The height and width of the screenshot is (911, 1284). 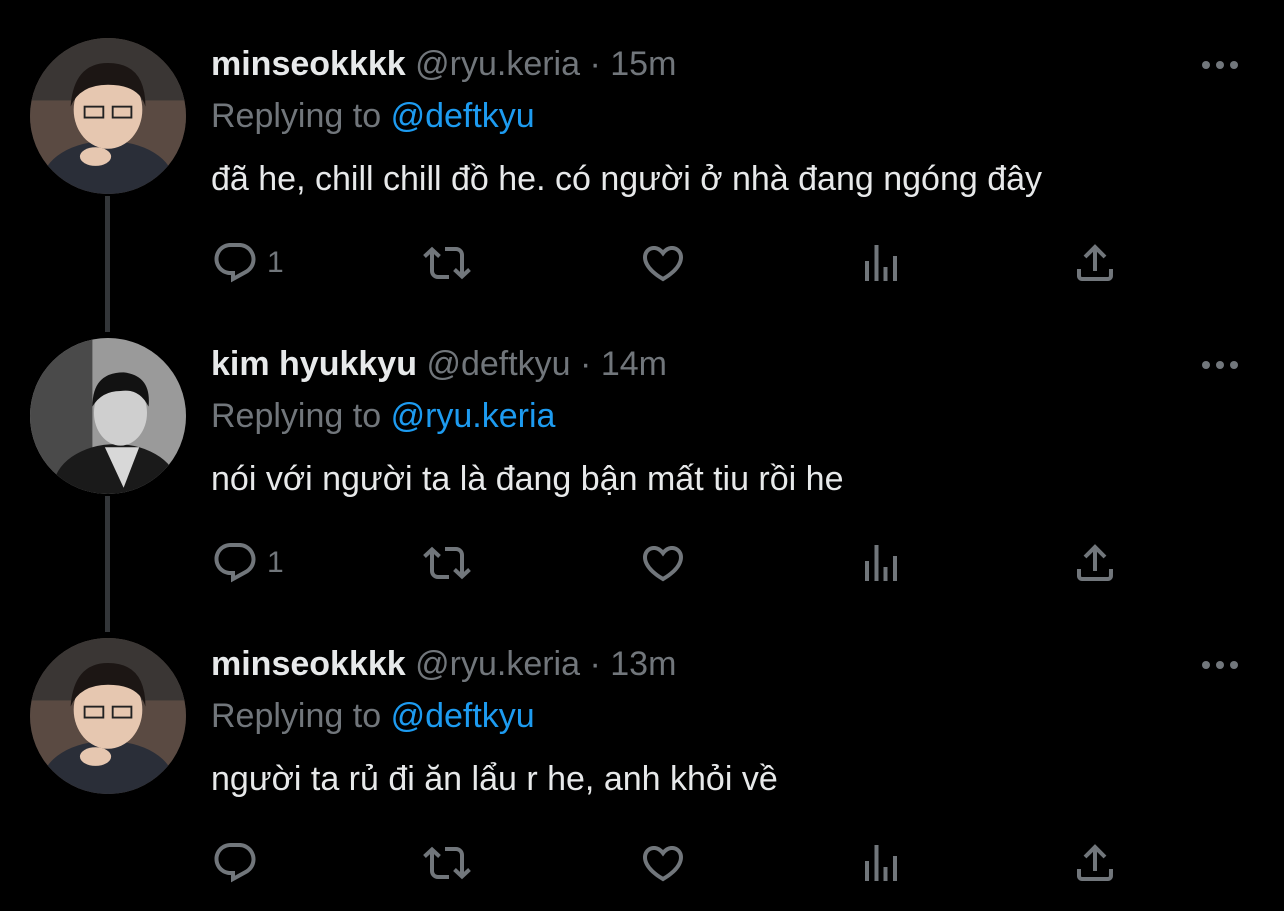 I want to click on tweet-header: minseokkkk @ryu.keria · 13m, so click(x=443, y=664).